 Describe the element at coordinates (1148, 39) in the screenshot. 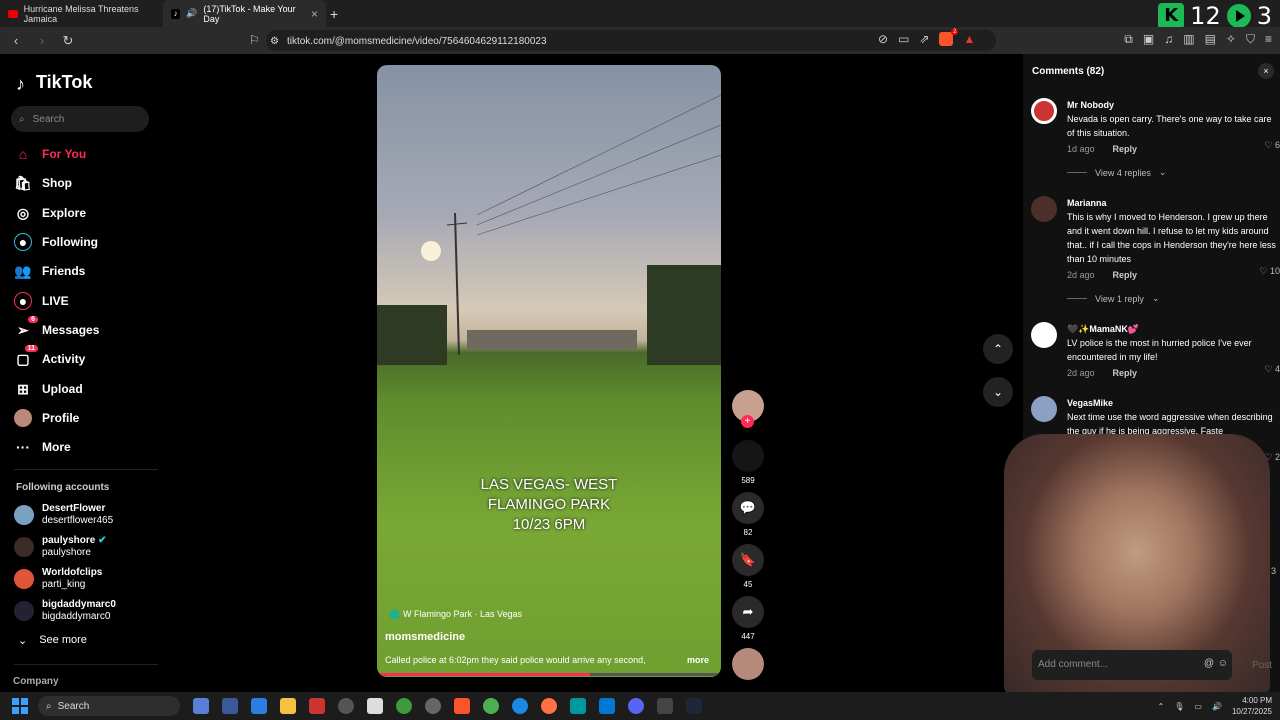

I see `screenshot-icon: ▣` at that location.